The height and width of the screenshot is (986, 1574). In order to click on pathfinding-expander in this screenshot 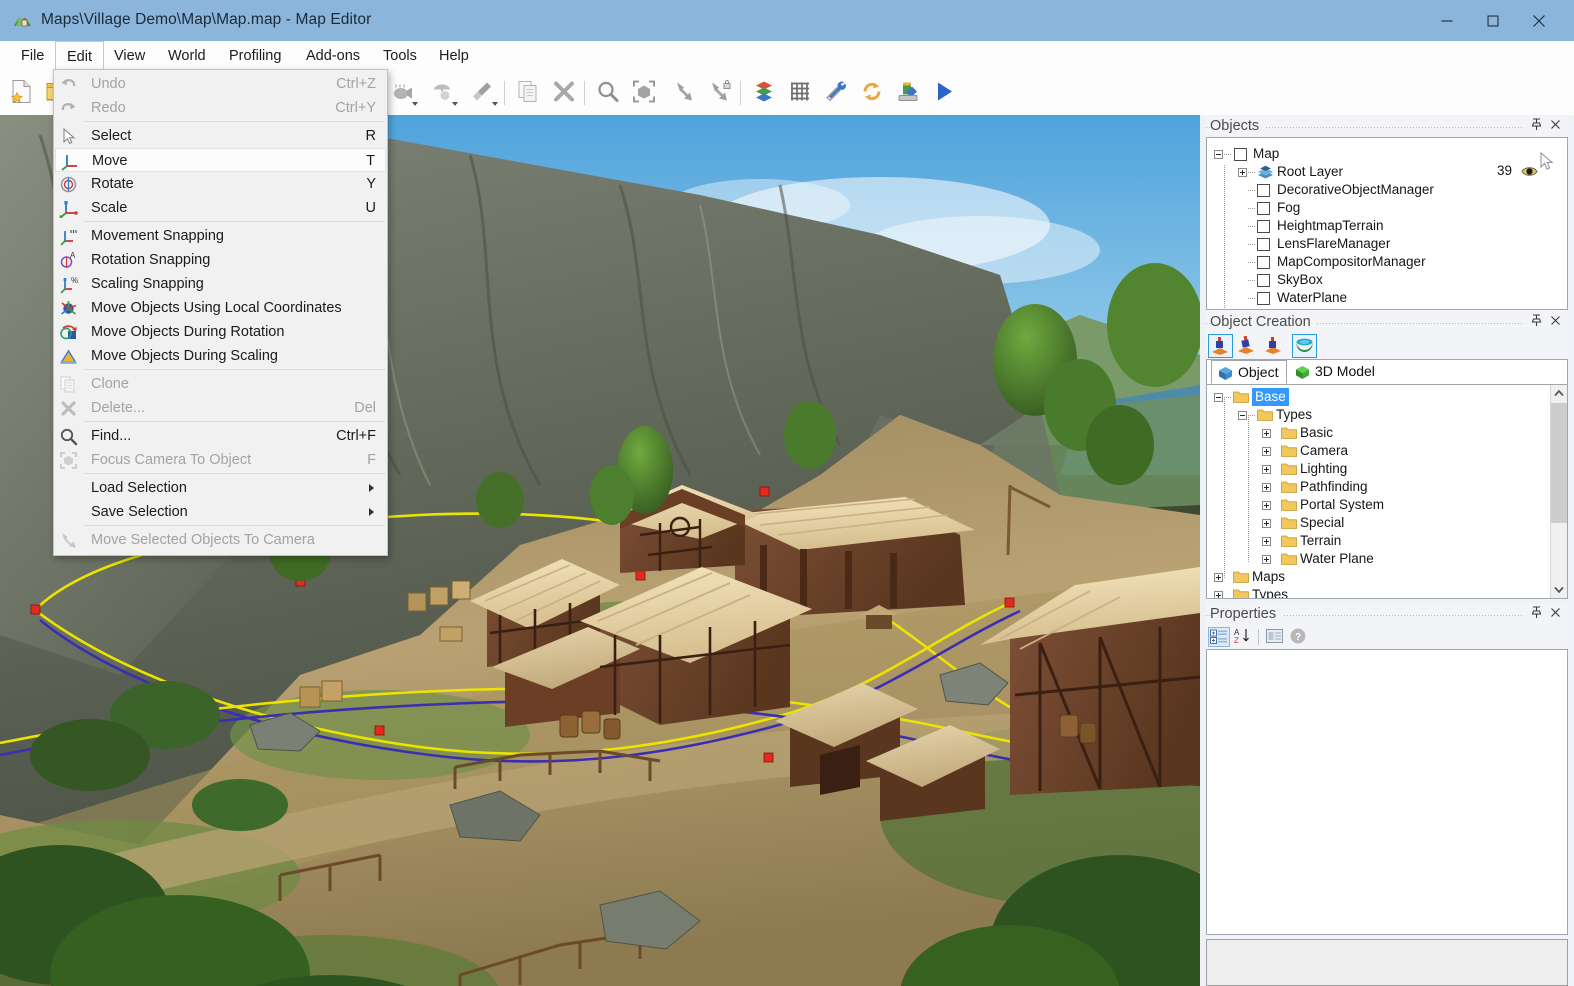, I will do `click(1266, 487)`.